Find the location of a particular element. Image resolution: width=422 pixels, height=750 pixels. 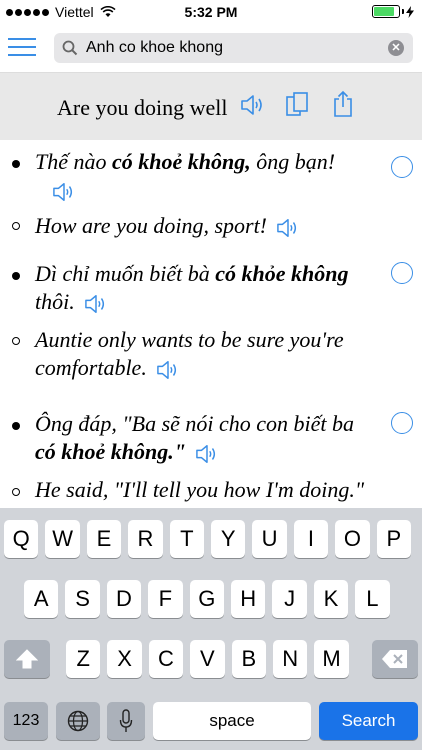

microphone-icon is located at coordinates (126, 720).